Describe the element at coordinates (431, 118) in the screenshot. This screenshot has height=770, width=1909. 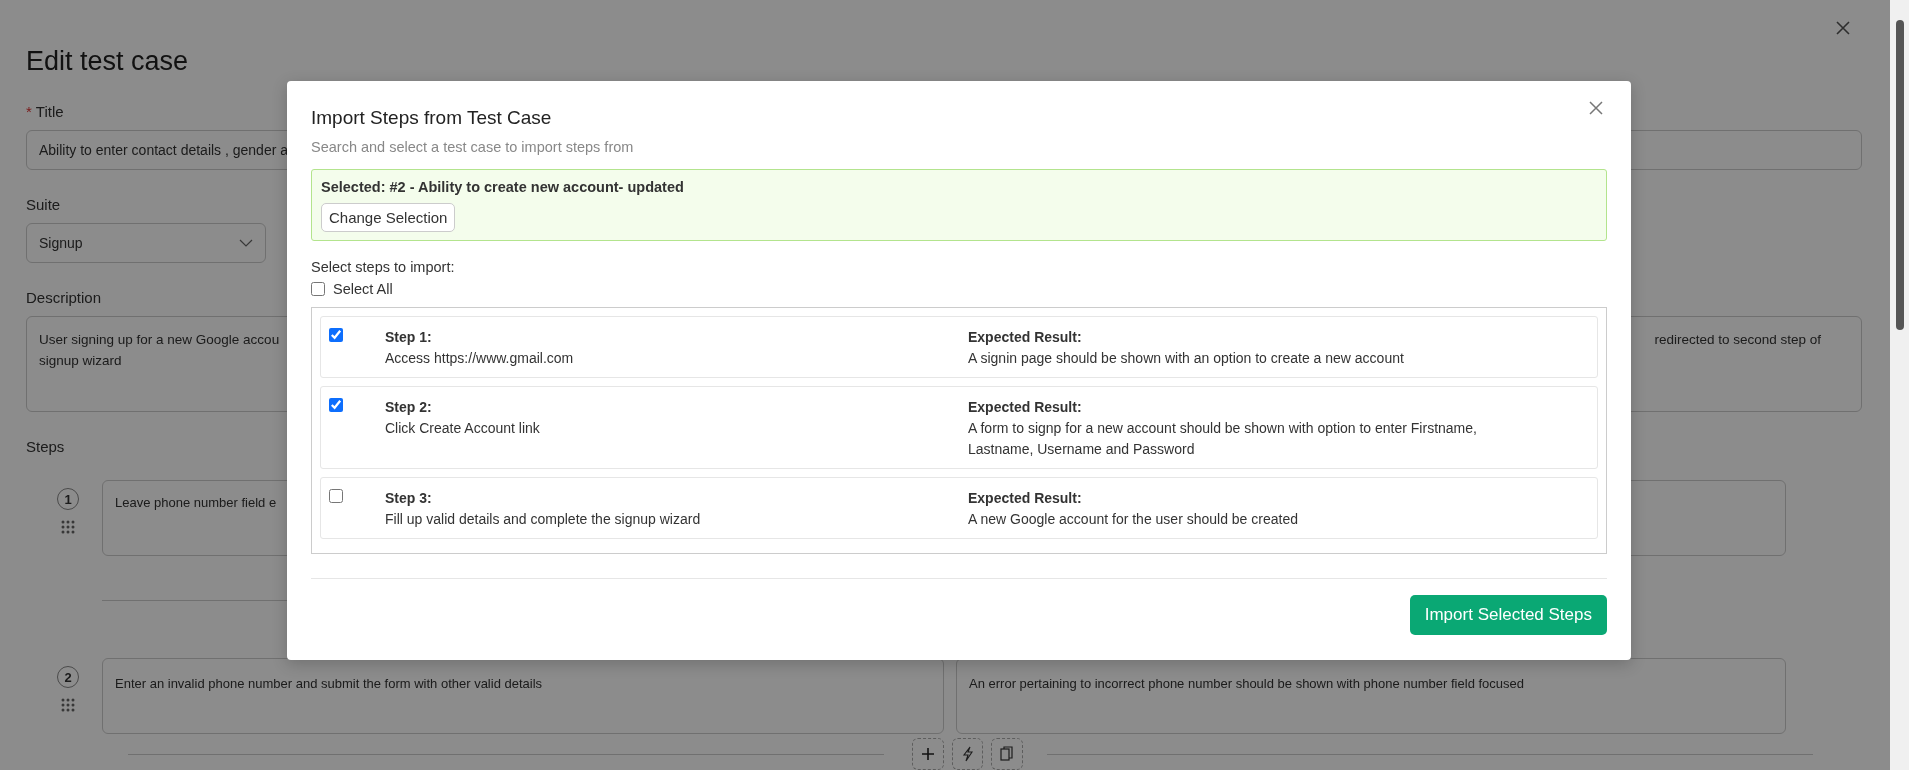
I see `dialog-title: Import Steps from Test Case` at that location.